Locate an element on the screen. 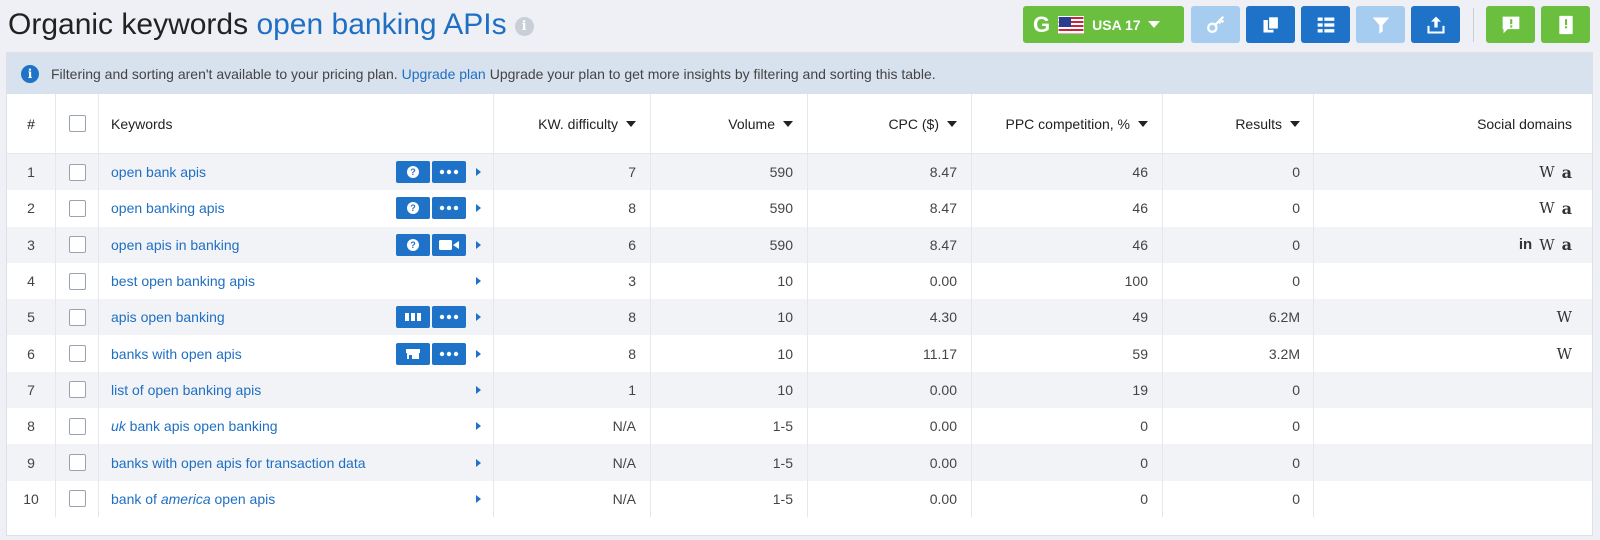  keyword-link: uk bank apis open banking is located at coordinates (194, 426).